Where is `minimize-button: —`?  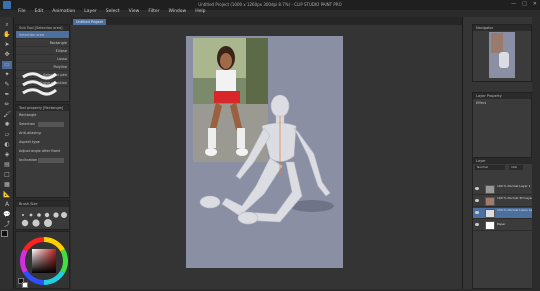 minimize-button: — is located at coordinates (513, 4).